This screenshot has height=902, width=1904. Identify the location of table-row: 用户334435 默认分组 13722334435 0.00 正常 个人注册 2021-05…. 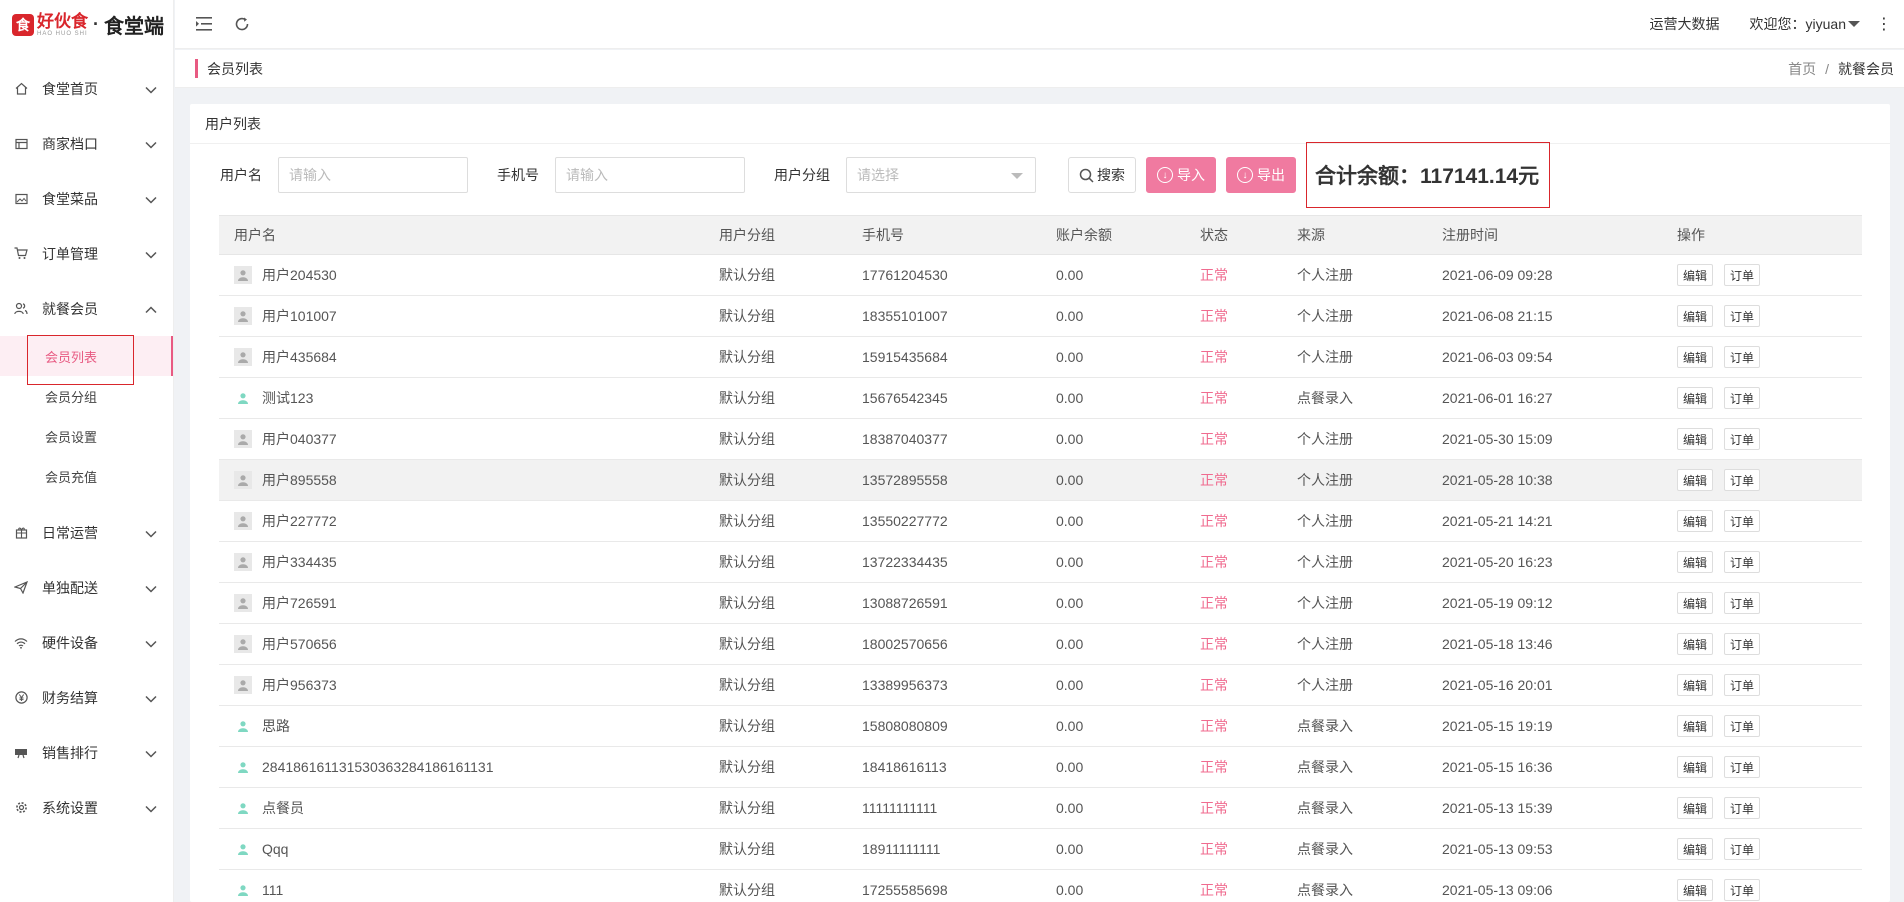
(1040, 562).